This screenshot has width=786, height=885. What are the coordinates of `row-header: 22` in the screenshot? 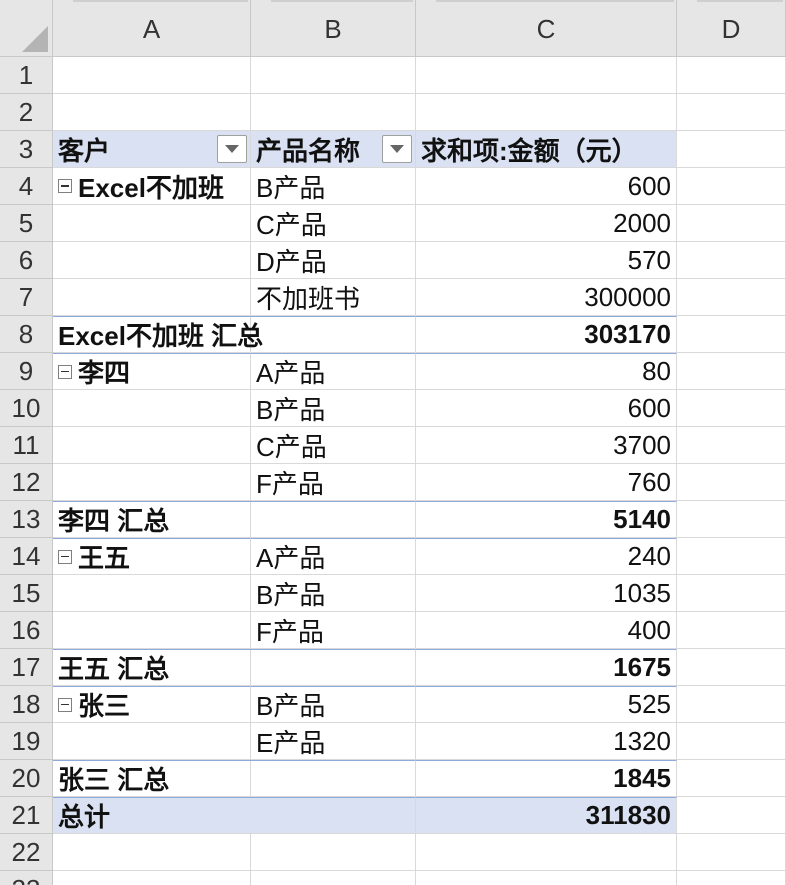 It's located at (26, 852).